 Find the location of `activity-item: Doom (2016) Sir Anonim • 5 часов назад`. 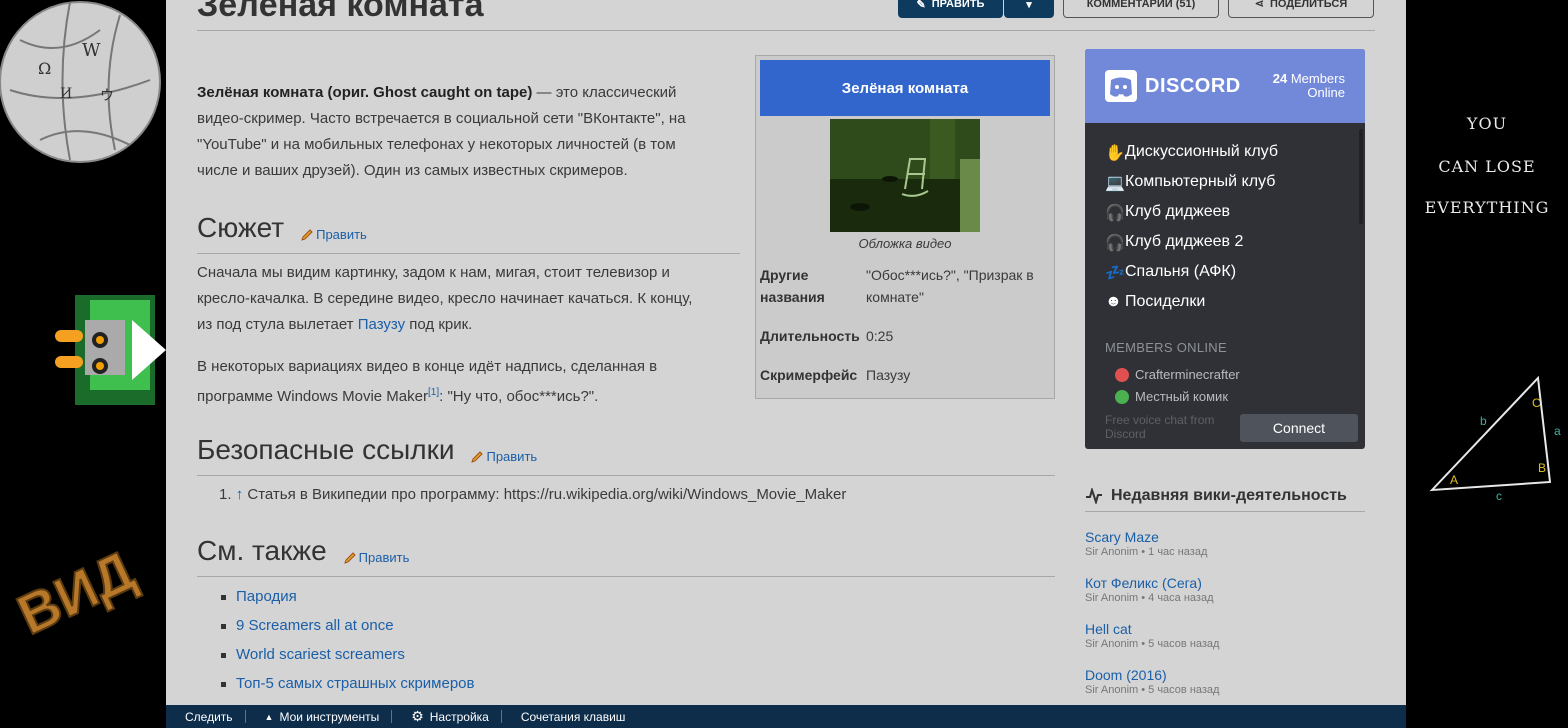

activity-item: Doom (2016) Sir Anonim • 5 часов назад is located at coordinates (1152, 681).